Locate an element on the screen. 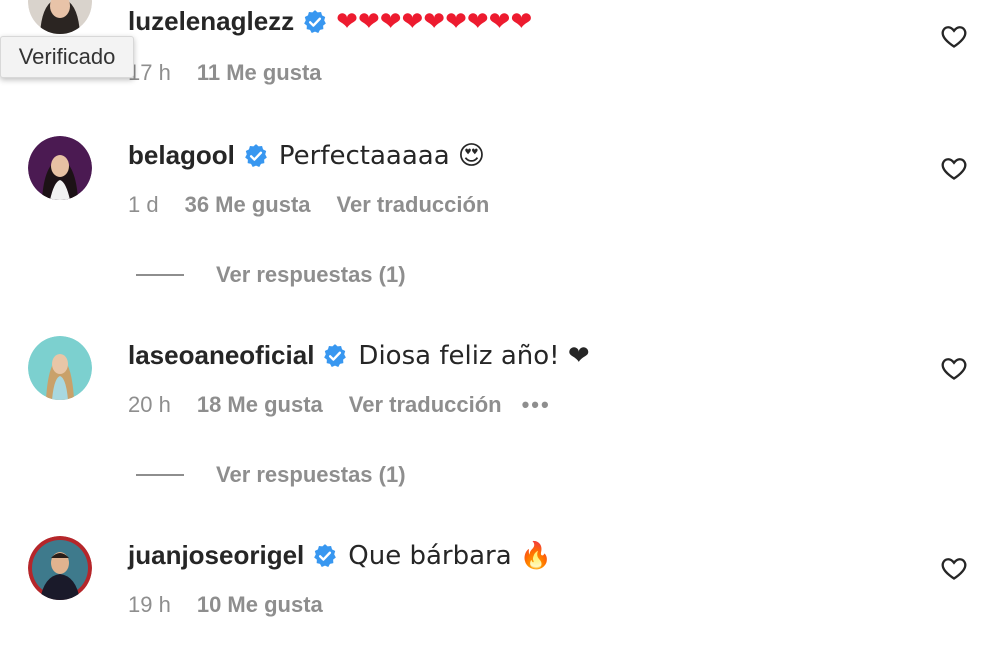 Image resolution: width=990 pixels, height=654 pixels. comment-text: Perfectaaaaa 😍 is located at coordinates (382, 155).